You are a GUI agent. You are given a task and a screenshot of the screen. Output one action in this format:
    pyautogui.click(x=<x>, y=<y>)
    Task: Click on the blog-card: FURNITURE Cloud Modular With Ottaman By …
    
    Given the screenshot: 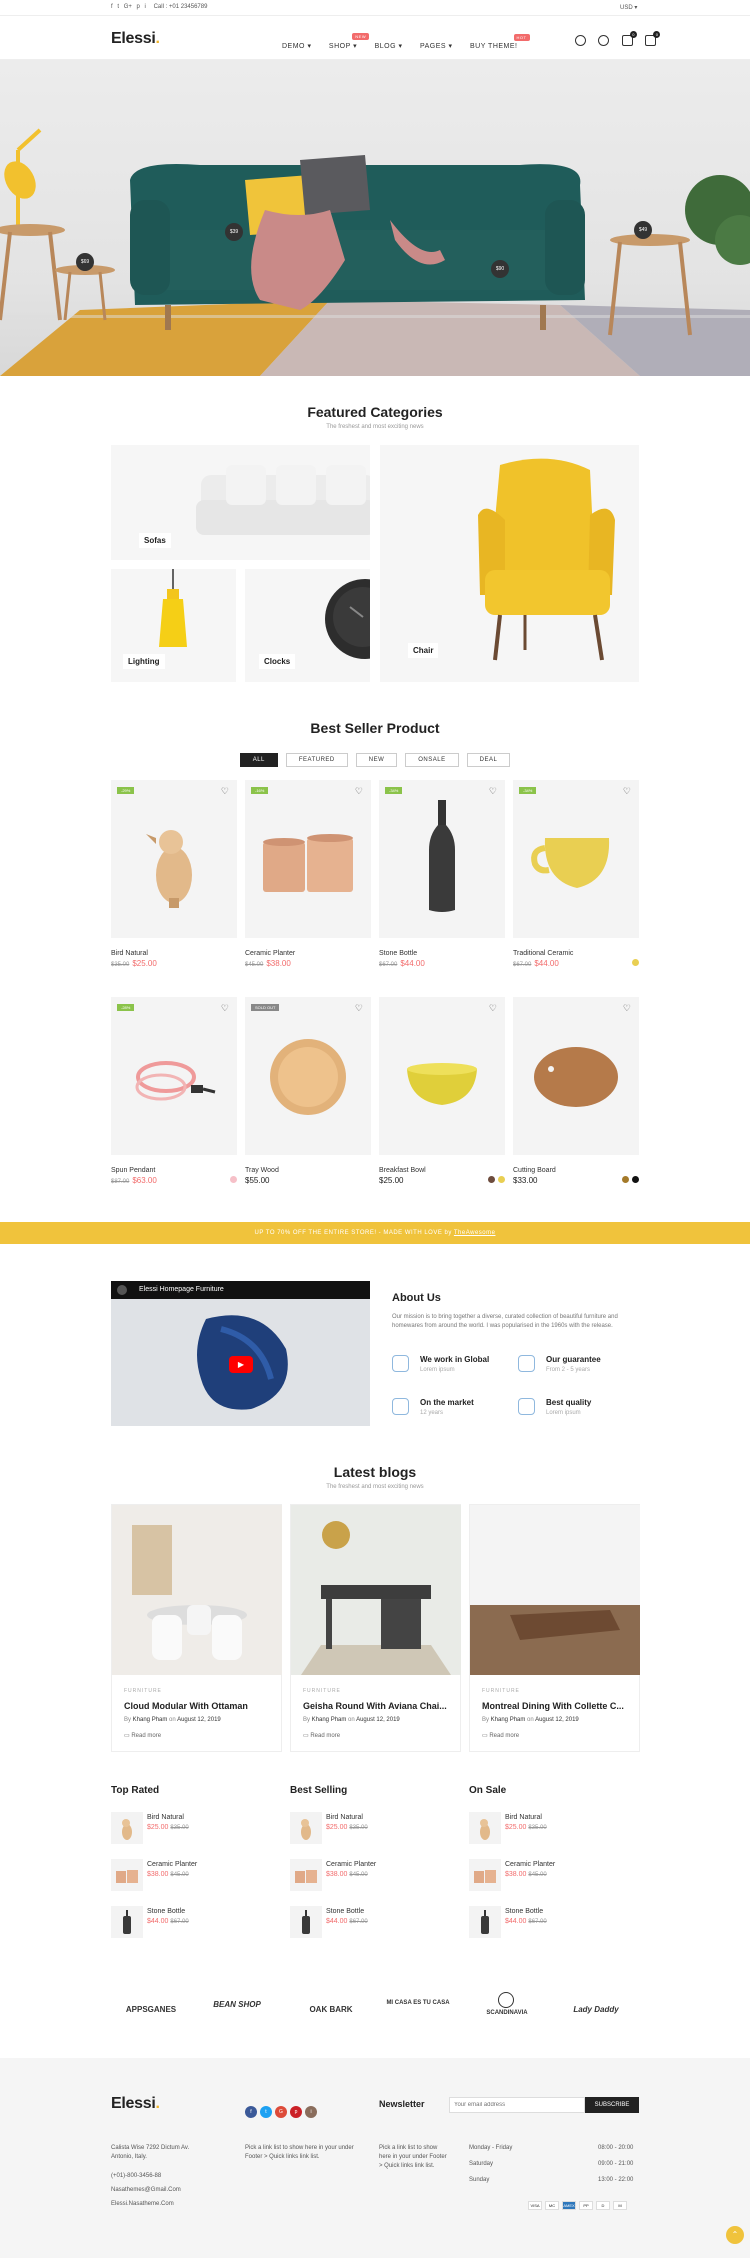 What is the action you would take?
    pyautogui.click(x=196, y=1628)
    